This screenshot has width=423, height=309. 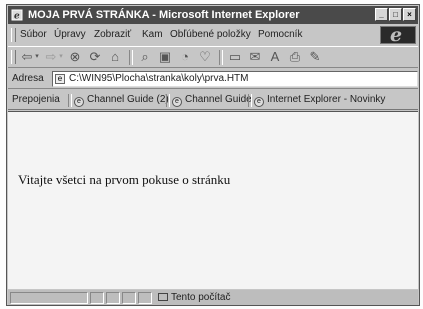 What do you see at coordinates (381, 14) in the screenshot?
I see `minimize-button: _` at bounding box center [381, 14].